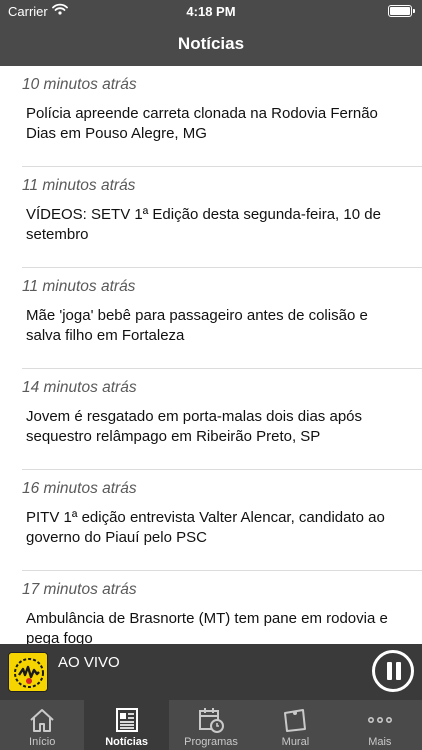  I want to click on news-time: 10 minutos atrás, so click(79, 84).